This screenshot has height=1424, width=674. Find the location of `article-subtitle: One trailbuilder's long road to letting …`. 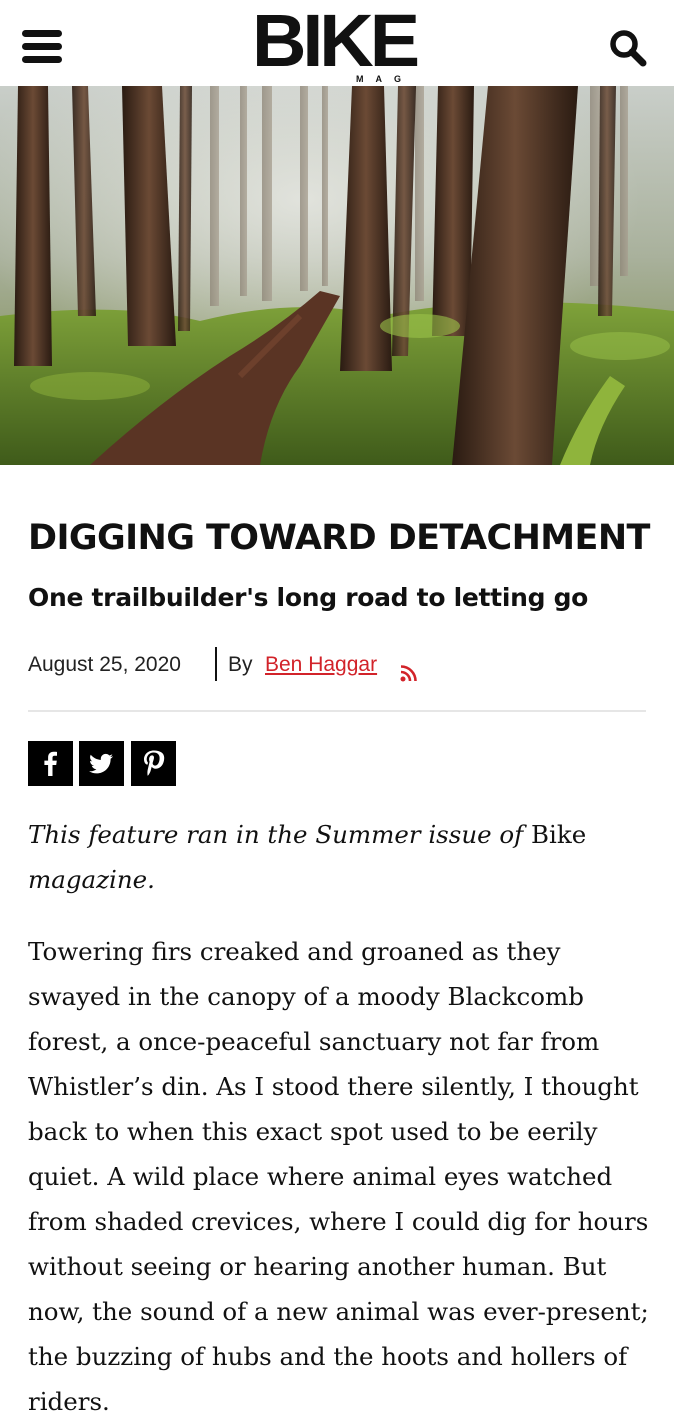

article-subtitle: One trailbuilder's long road to letting … is located at coordinates (308, 597).